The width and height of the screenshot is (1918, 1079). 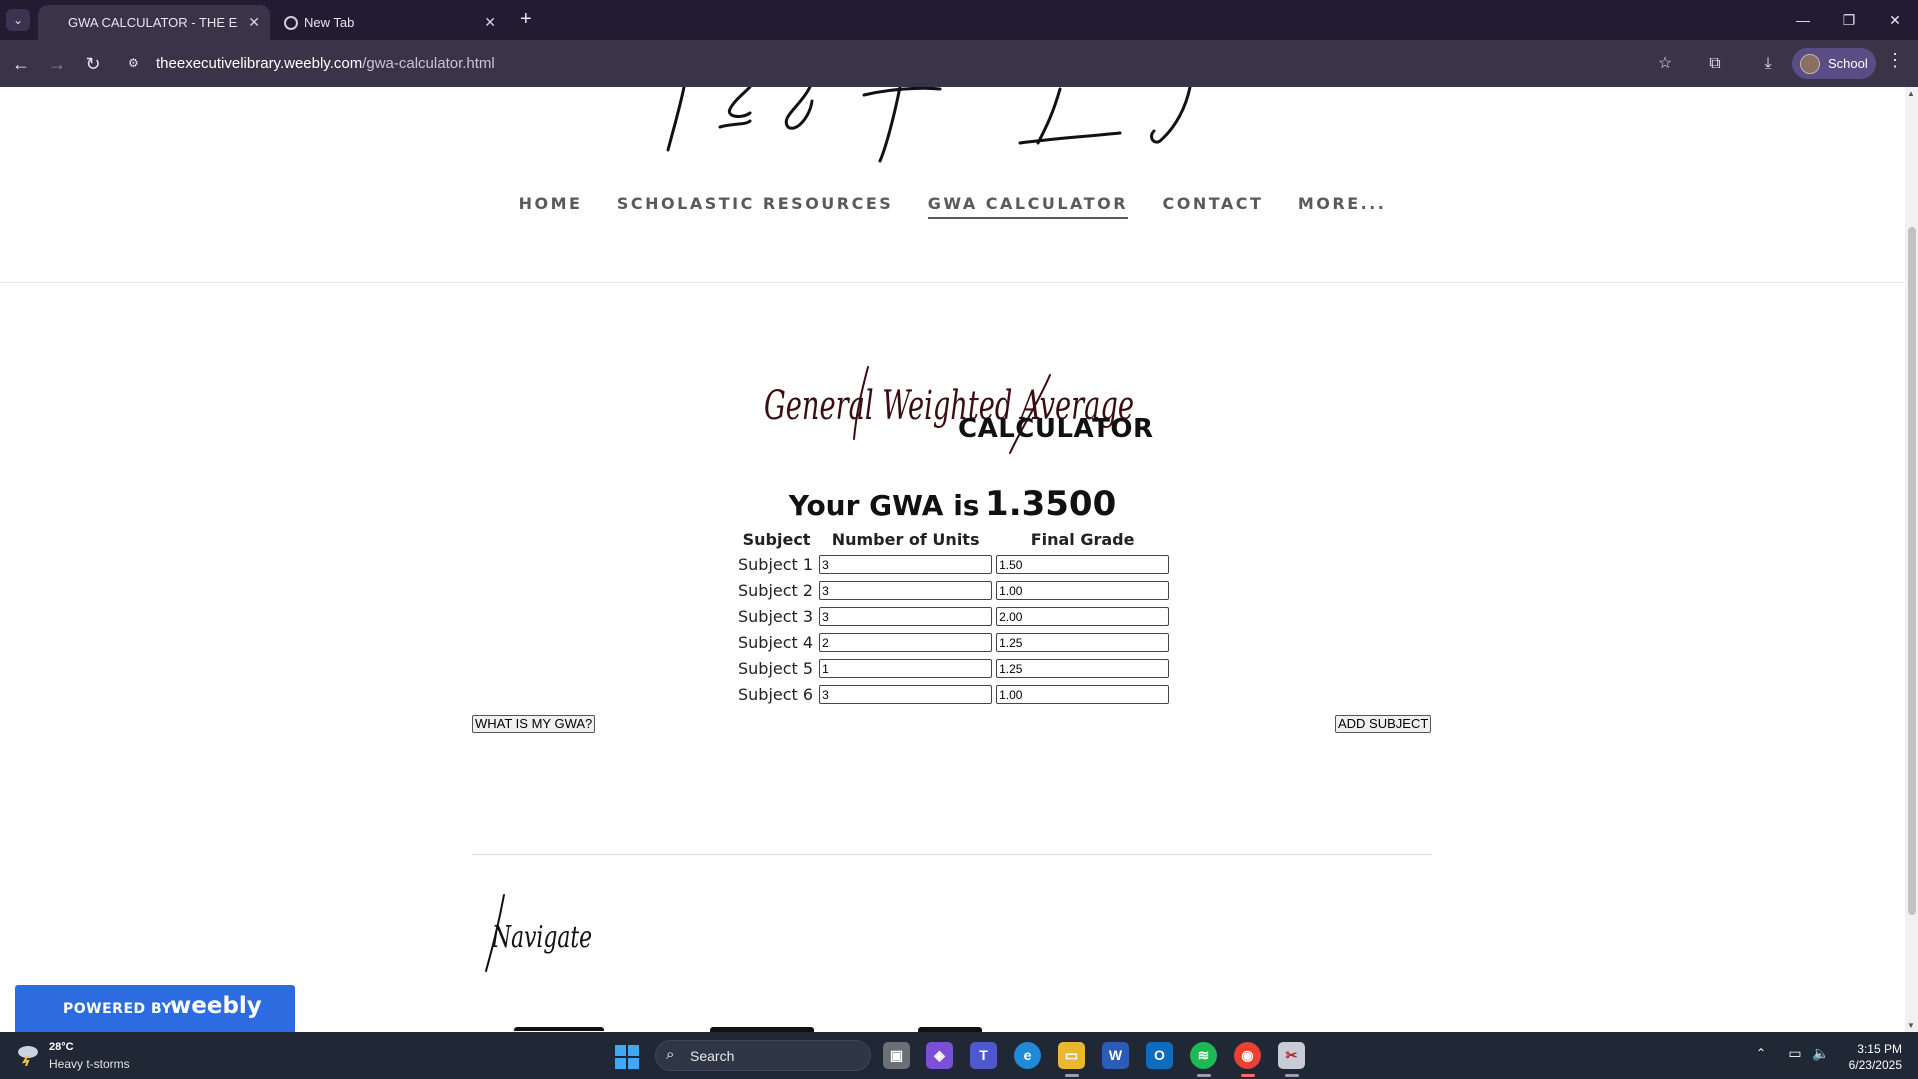 I want to click on clock-date: 6/23/2025, so click(x=1871, y=1065).